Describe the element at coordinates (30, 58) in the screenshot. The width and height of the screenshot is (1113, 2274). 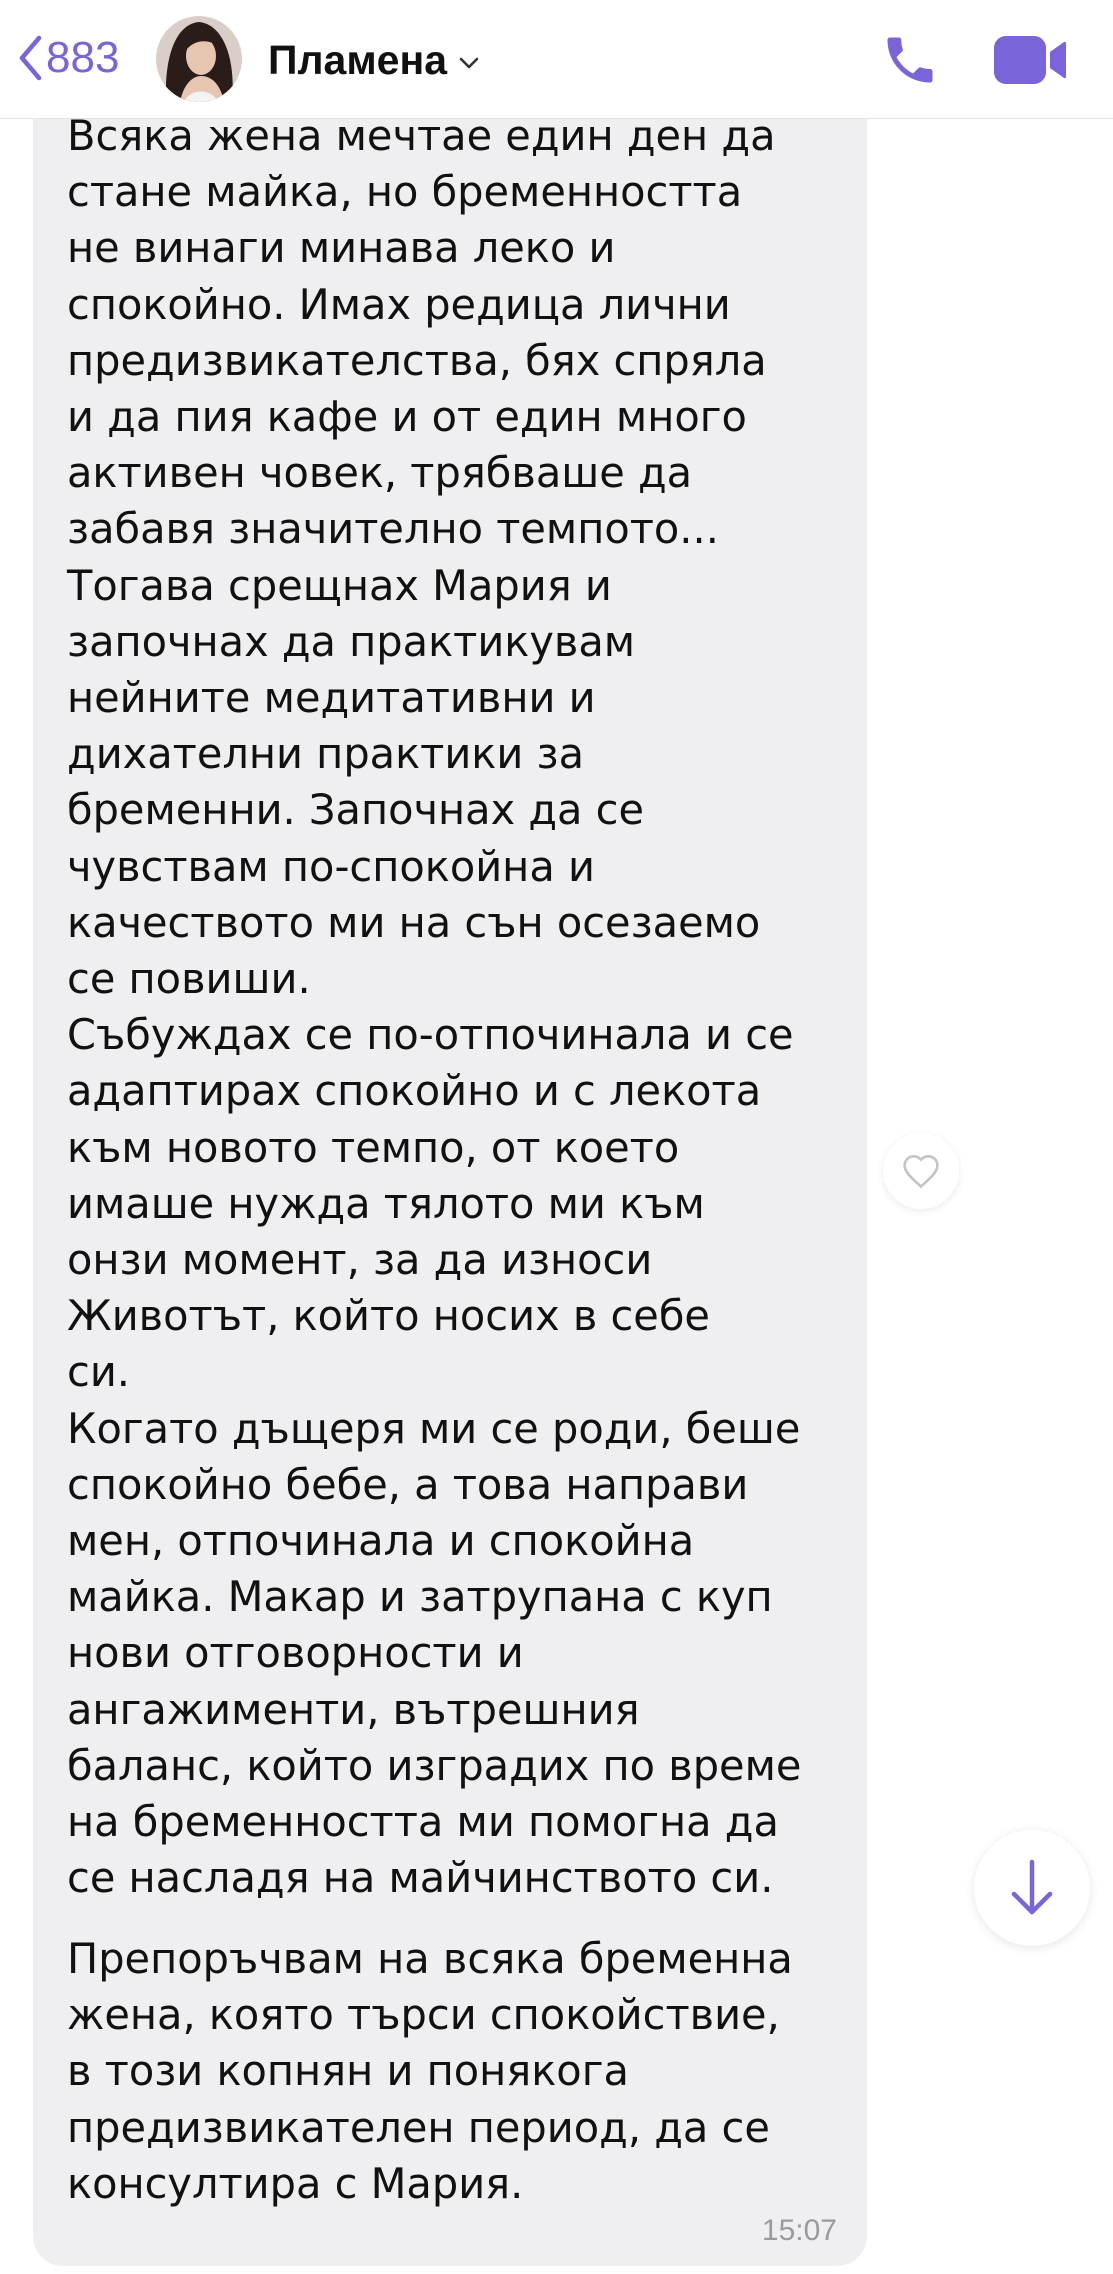
I see `back-chevron-icon` at that location.